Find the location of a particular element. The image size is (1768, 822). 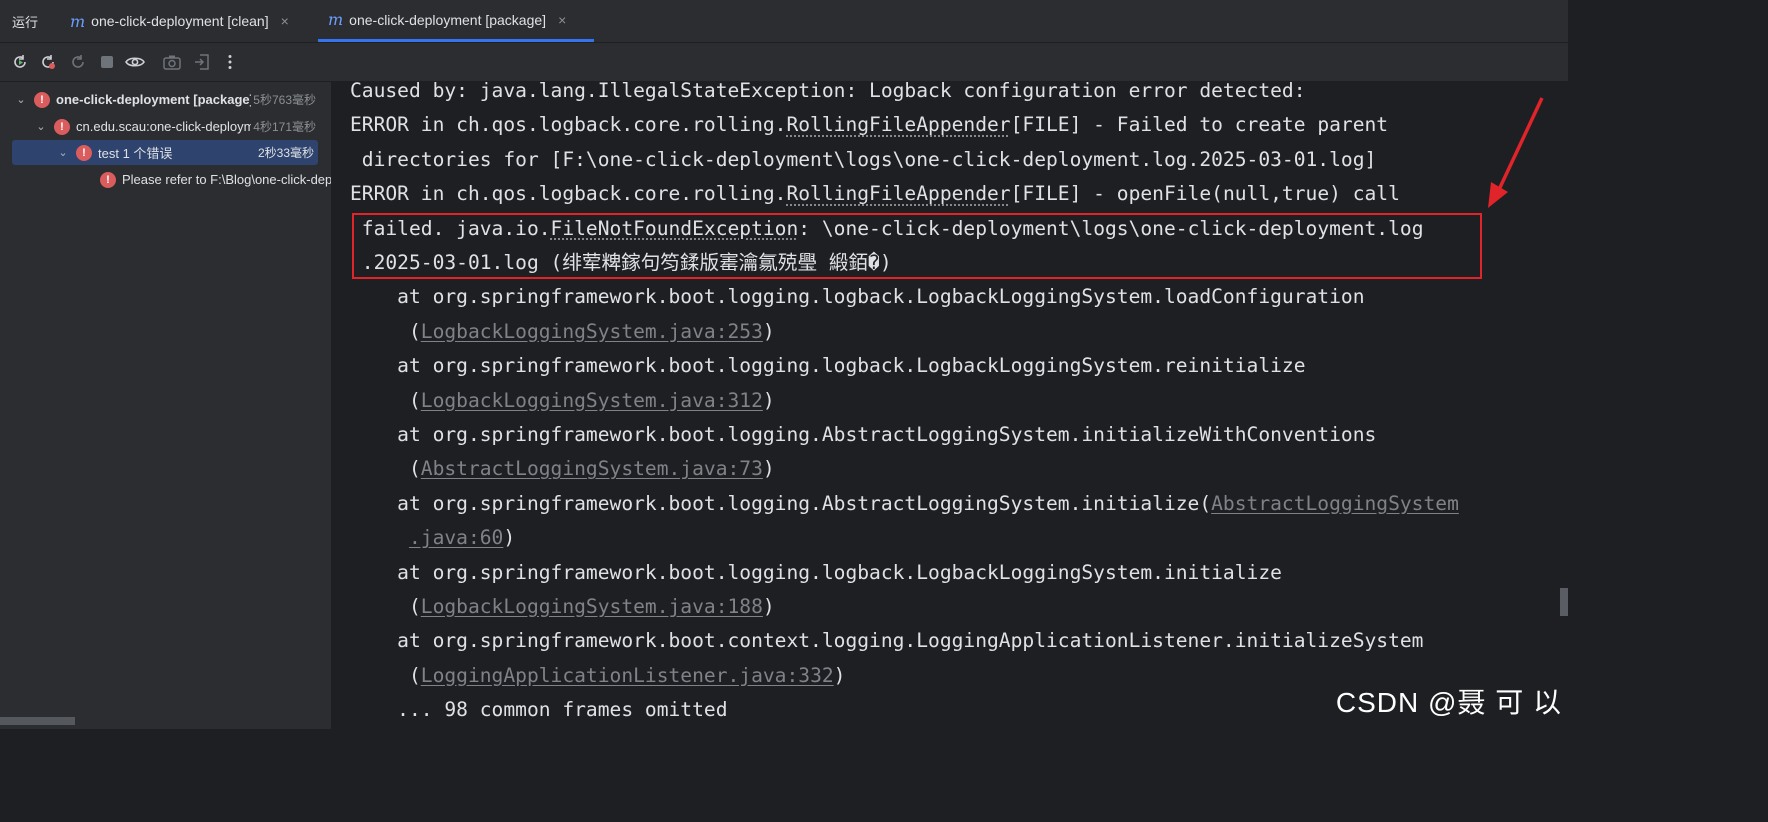

exit-icon is located at coordinates (202, 62).